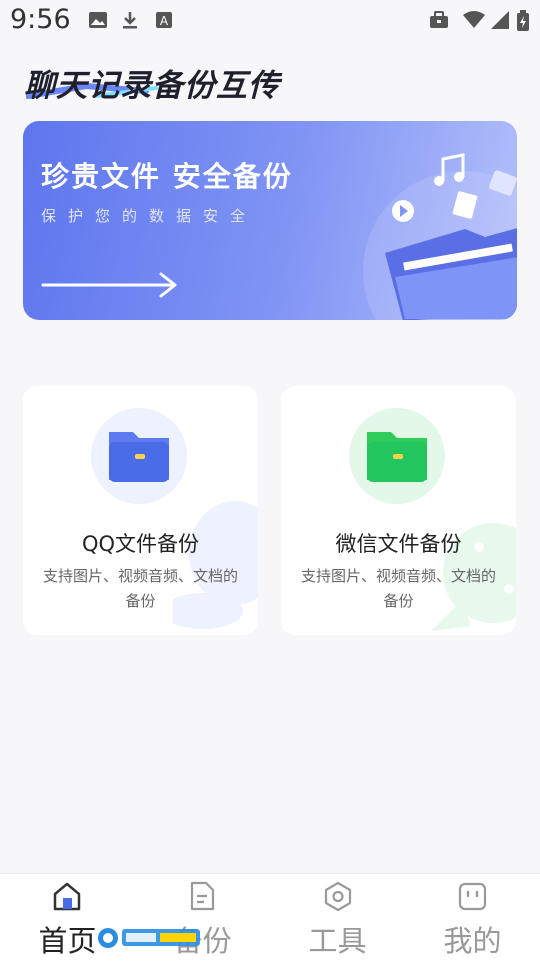  What do you see at coordinates (398, 544) in the screenshot?
I see `wechat-card-title: 微信文件备份` at bounding box center [398, 544].